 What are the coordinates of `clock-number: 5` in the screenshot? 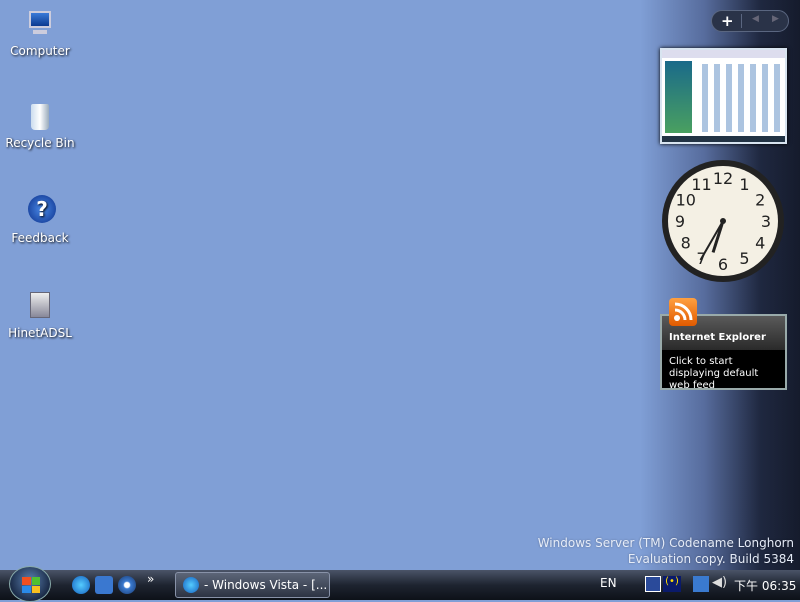 It's located at (744, 258).